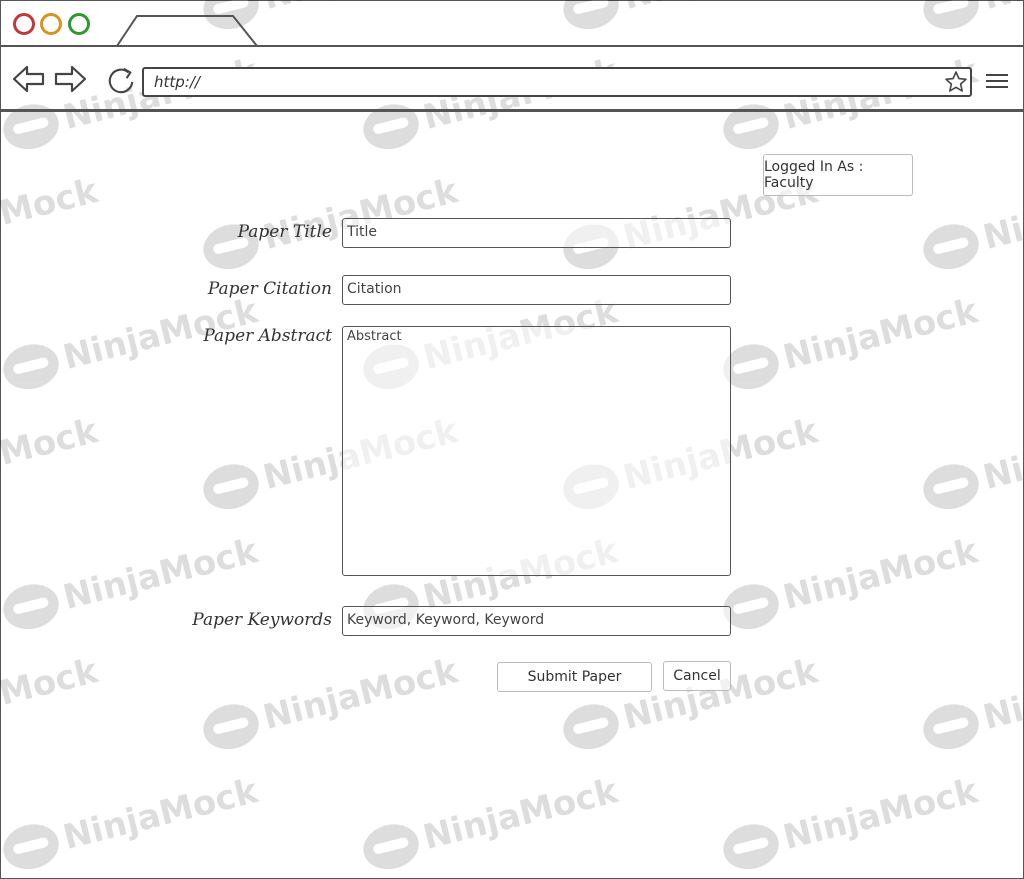  I want to click on paper-keywords-input: Keyword, Keyword, Keyword, so click(536, 621).